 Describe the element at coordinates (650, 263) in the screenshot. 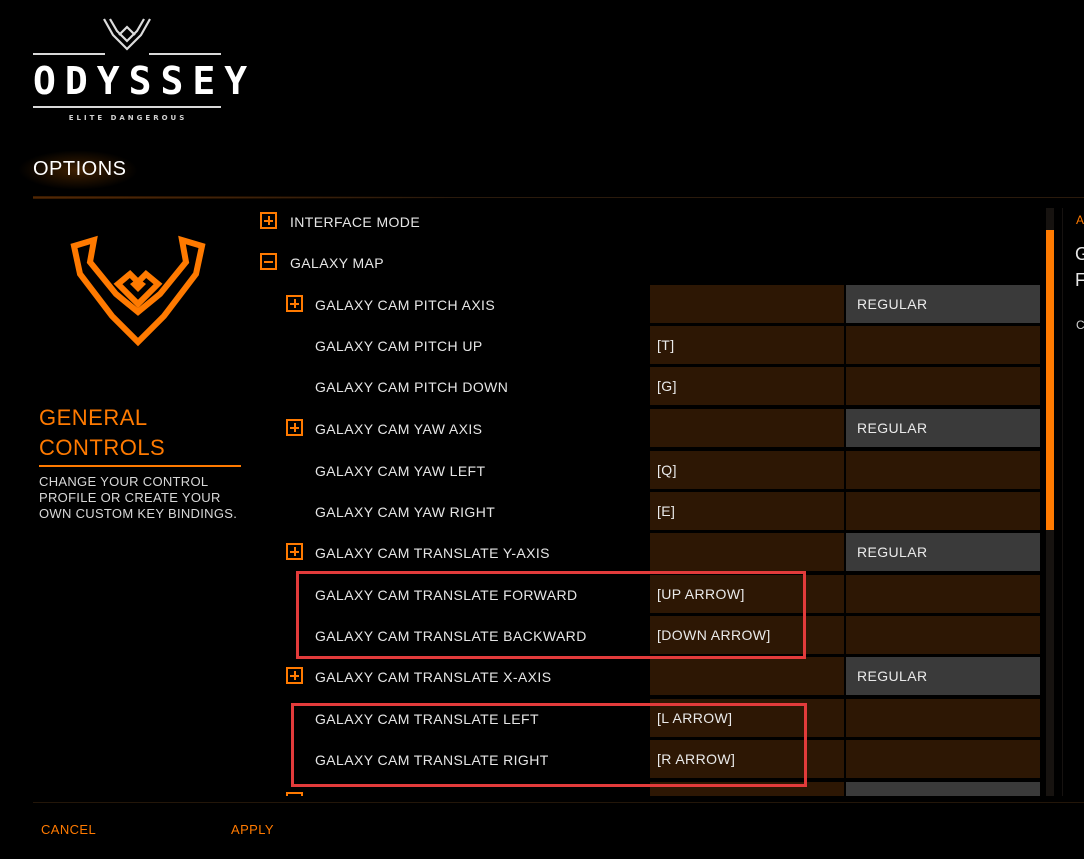

I see `category-row-galaxy-map: GALAXY MAP` at that location.